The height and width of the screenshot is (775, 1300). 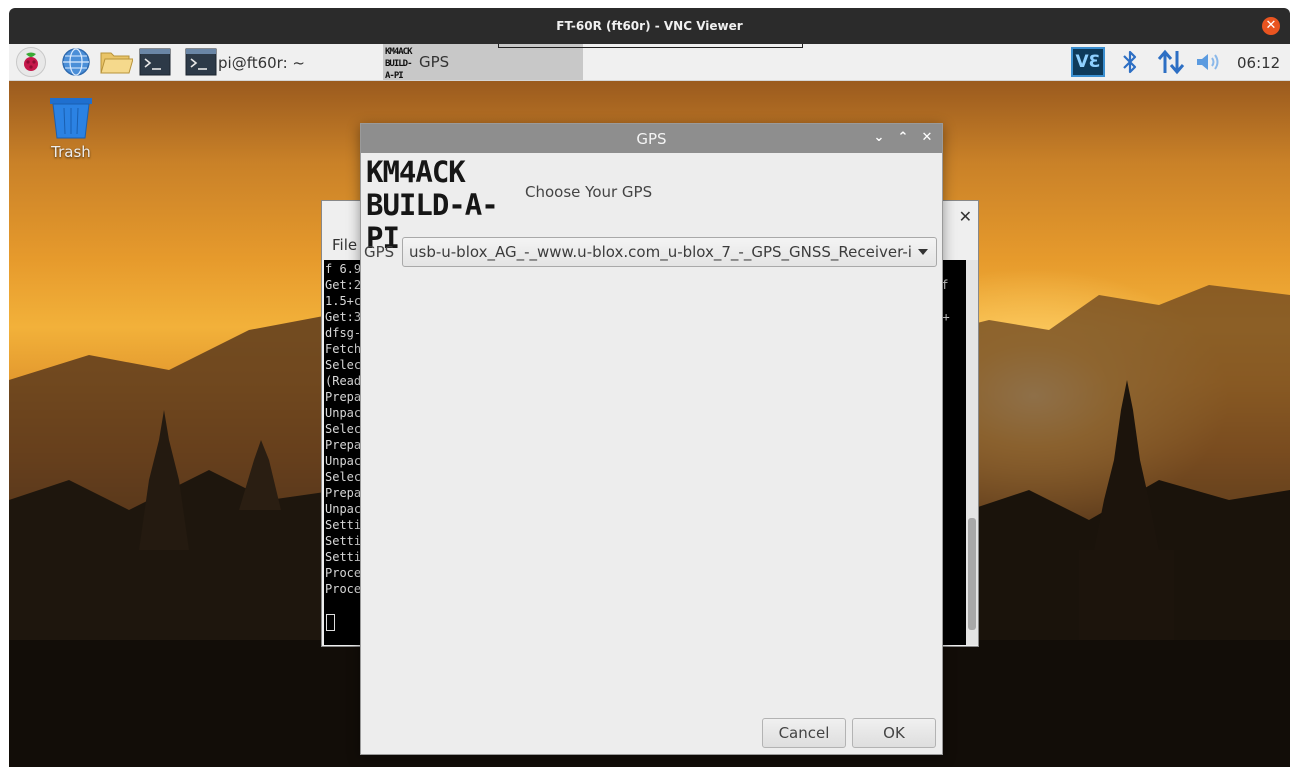 What do you see at coordinates (894, 733) in the screenshot?
I see `ok-button: OK` at bounding box center [894, 733].